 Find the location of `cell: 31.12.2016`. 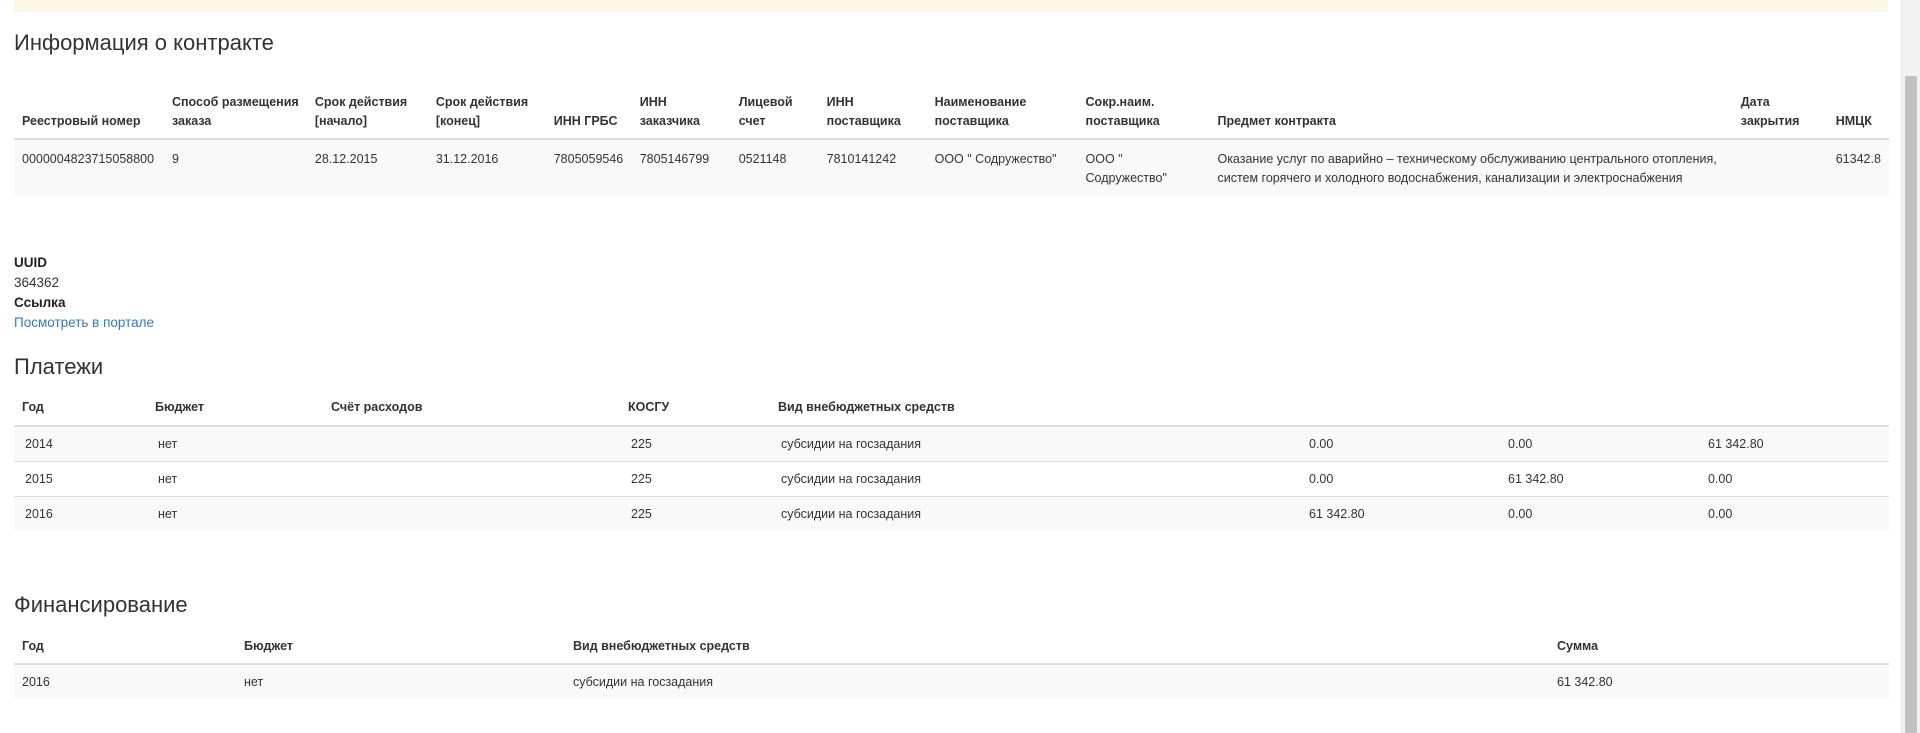

cell: 31.12.2016 is located at coordinates (486, 167).